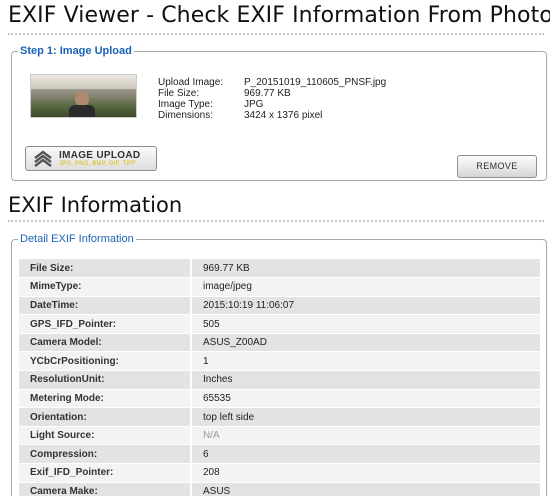 The image size is (550, 496). What do you see at coordinates (254, 104) in the screenshot?
I see `image-type-value: JPG` at bounding box center [254, 104].